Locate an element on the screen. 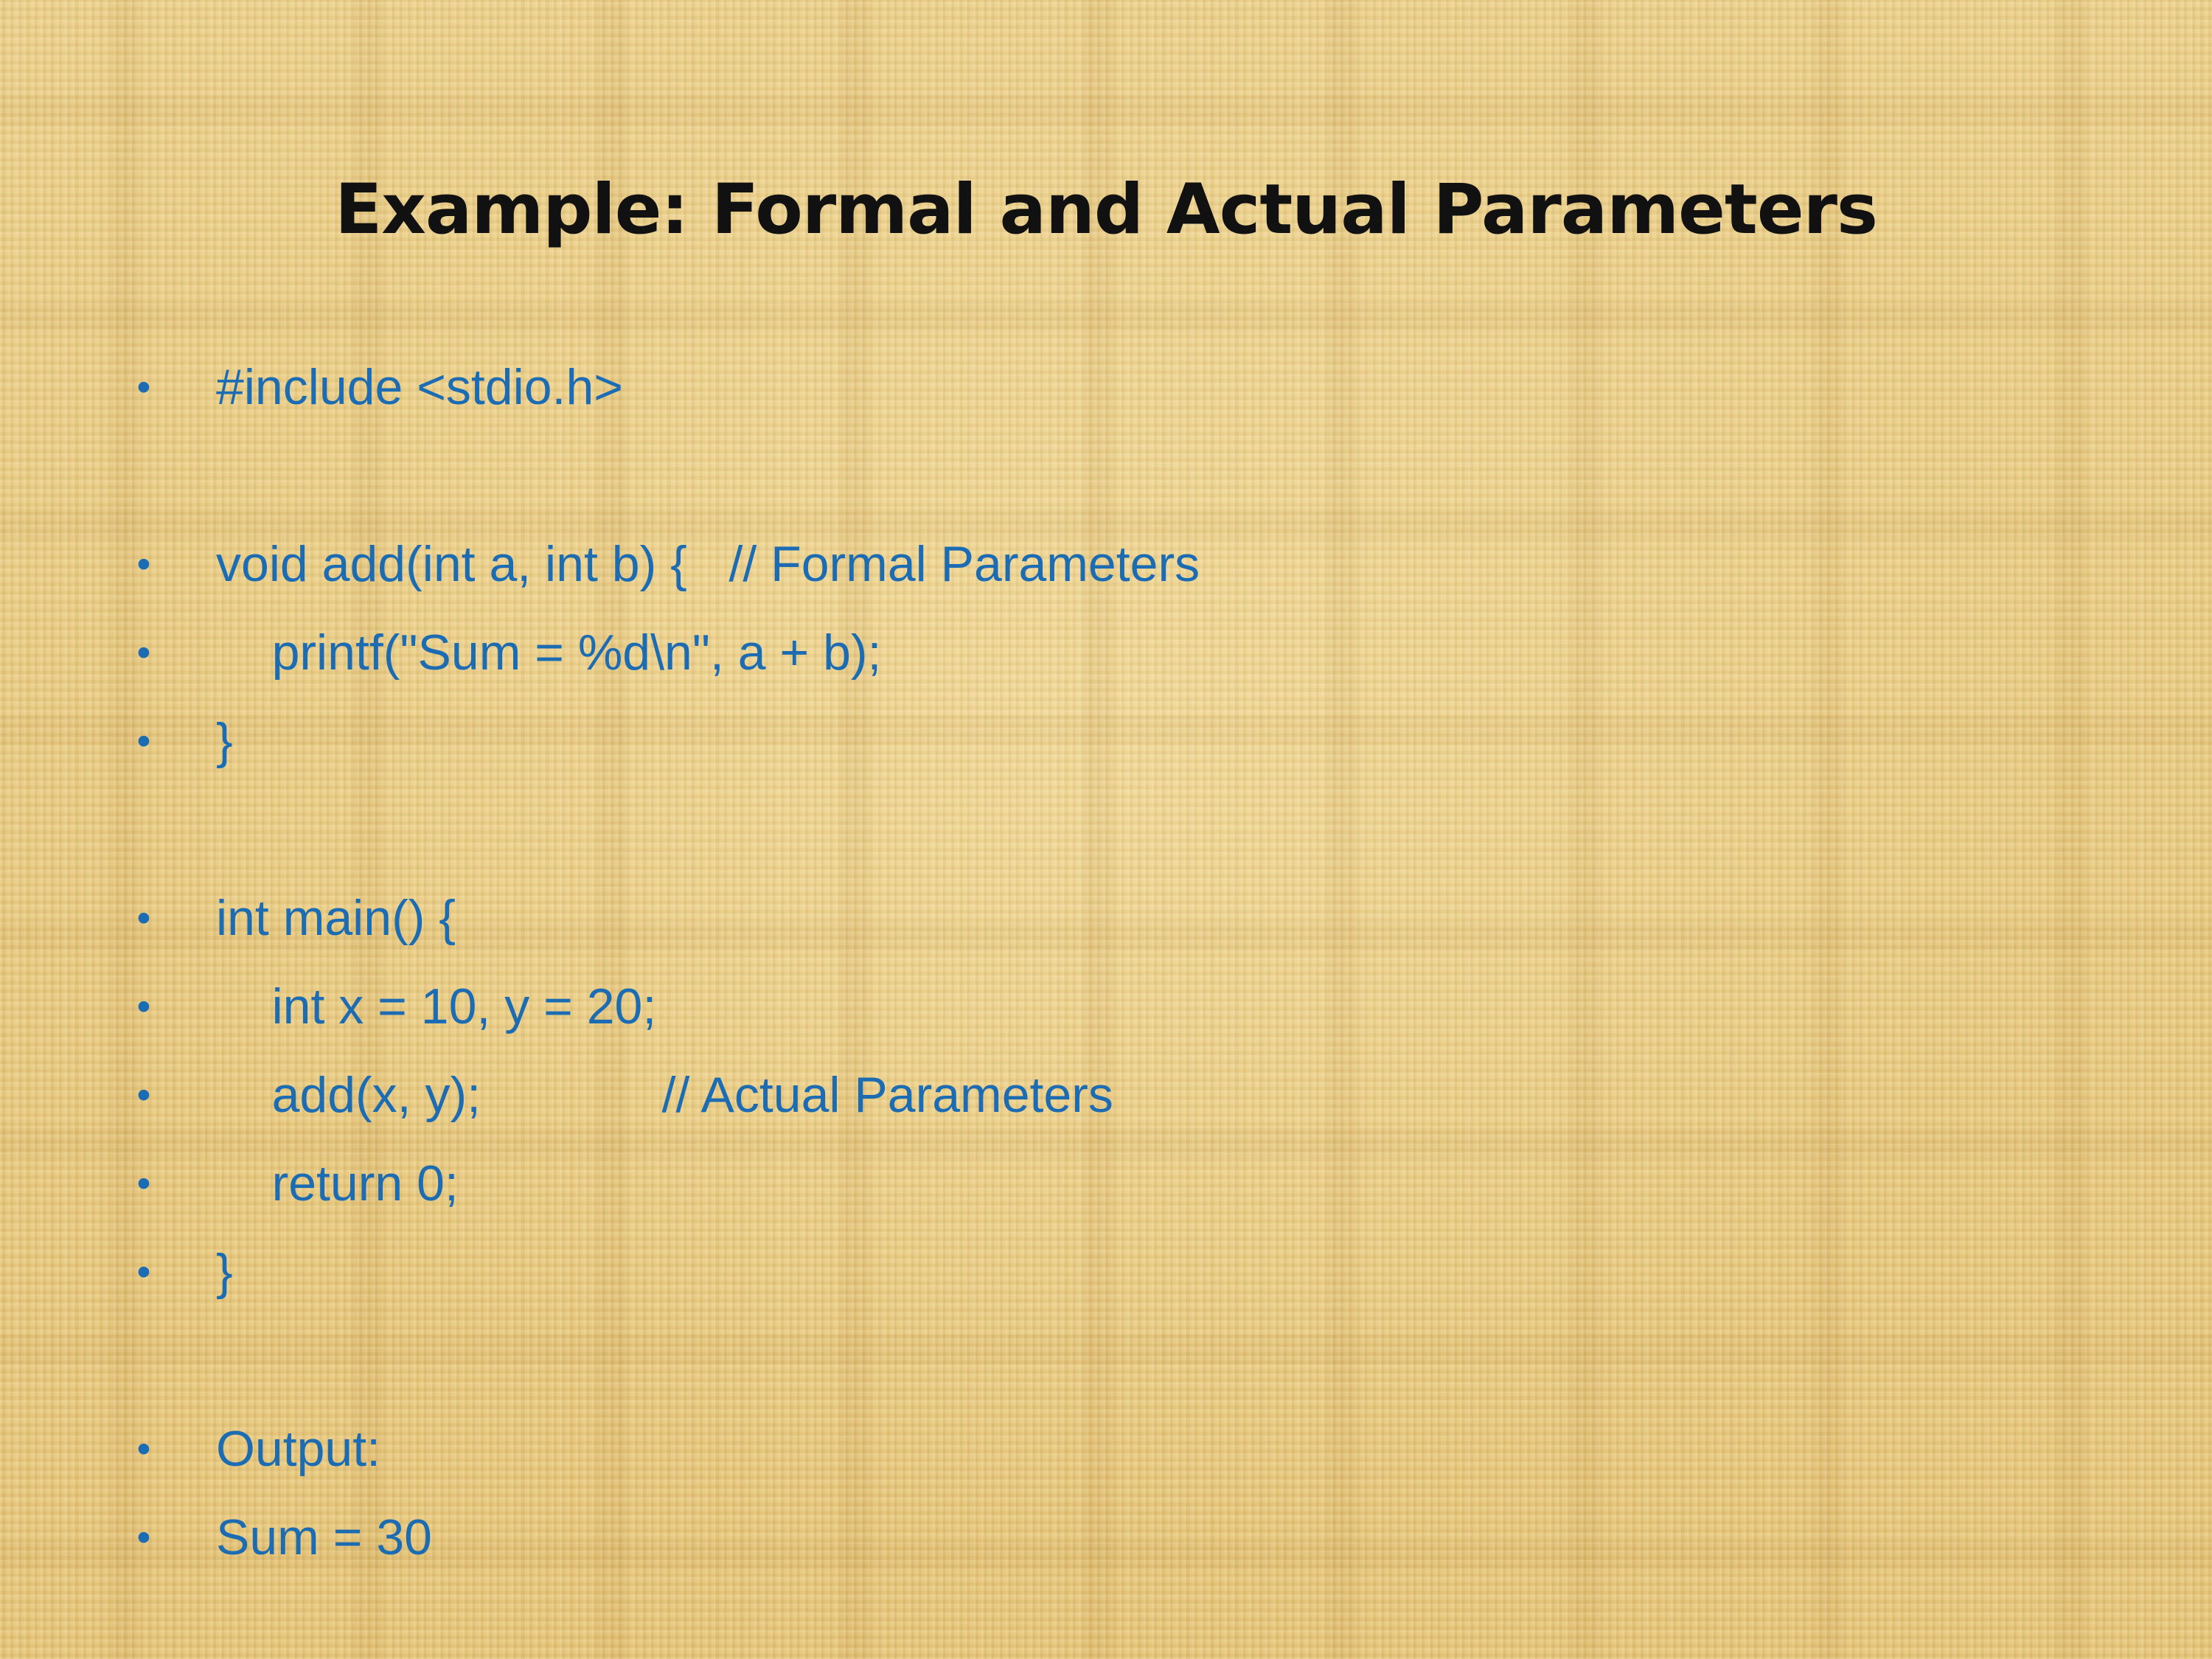 This screenshot has height=1659, width=2212. list-item: • #include <stdio.h> is located at coordinates (1124, 387).